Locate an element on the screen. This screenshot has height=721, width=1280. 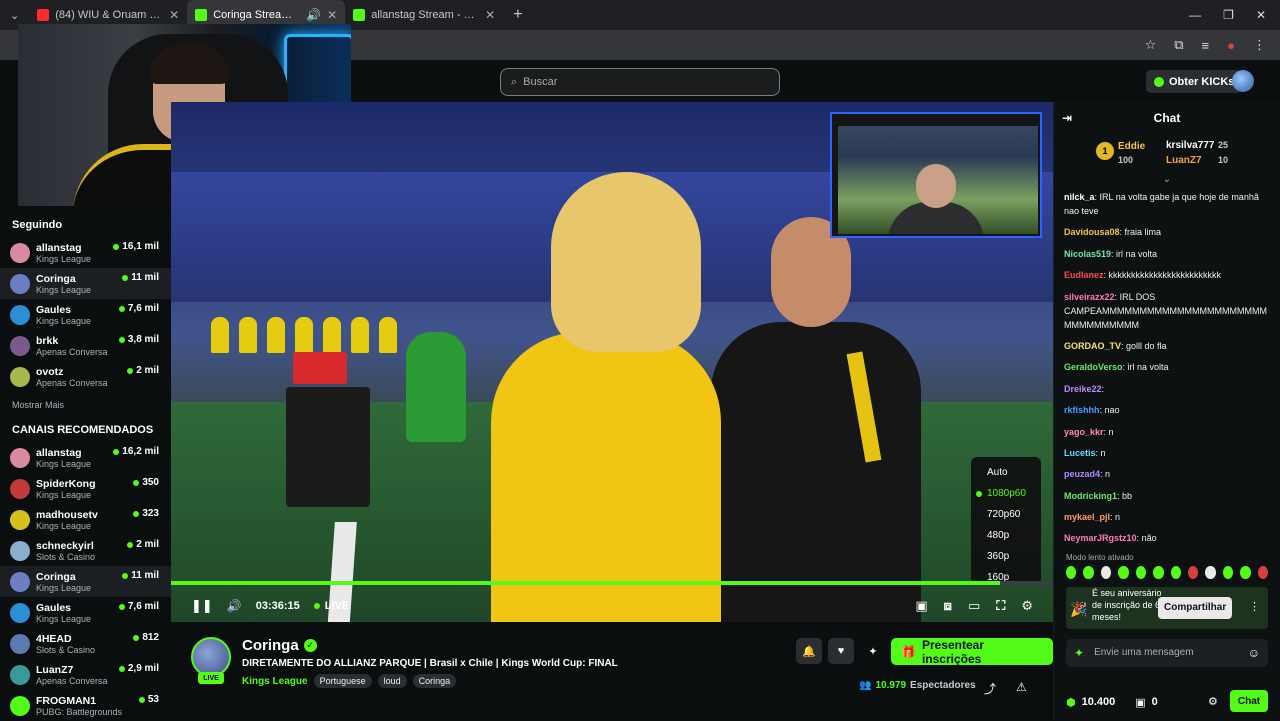
browser-tab-allanstag: allanstag Stream - Watch Live o ✕ is located at coordinates (424, 15).